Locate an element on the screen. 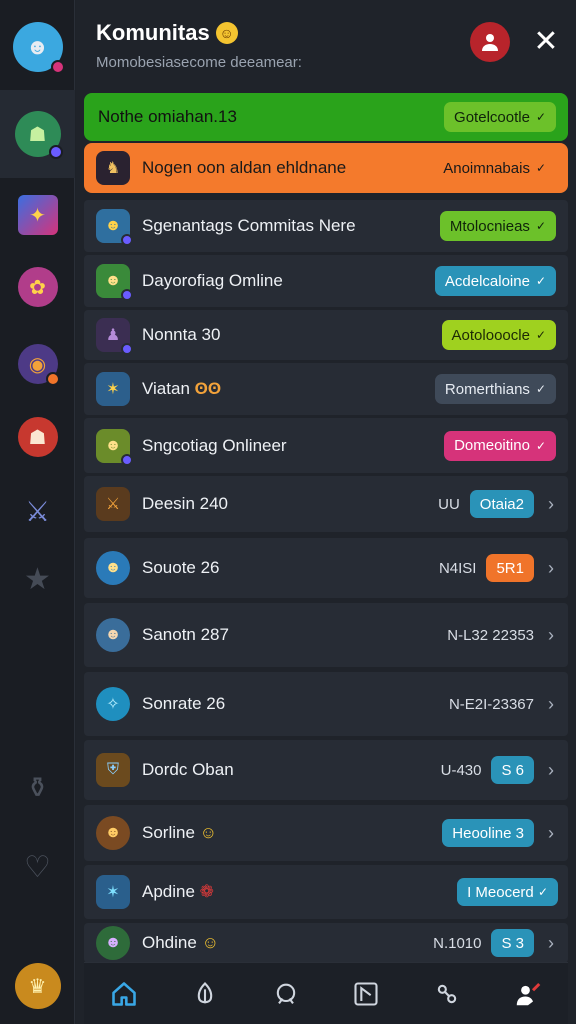  goblin-server-icon: ☗ is located at coordinates (38, 135).